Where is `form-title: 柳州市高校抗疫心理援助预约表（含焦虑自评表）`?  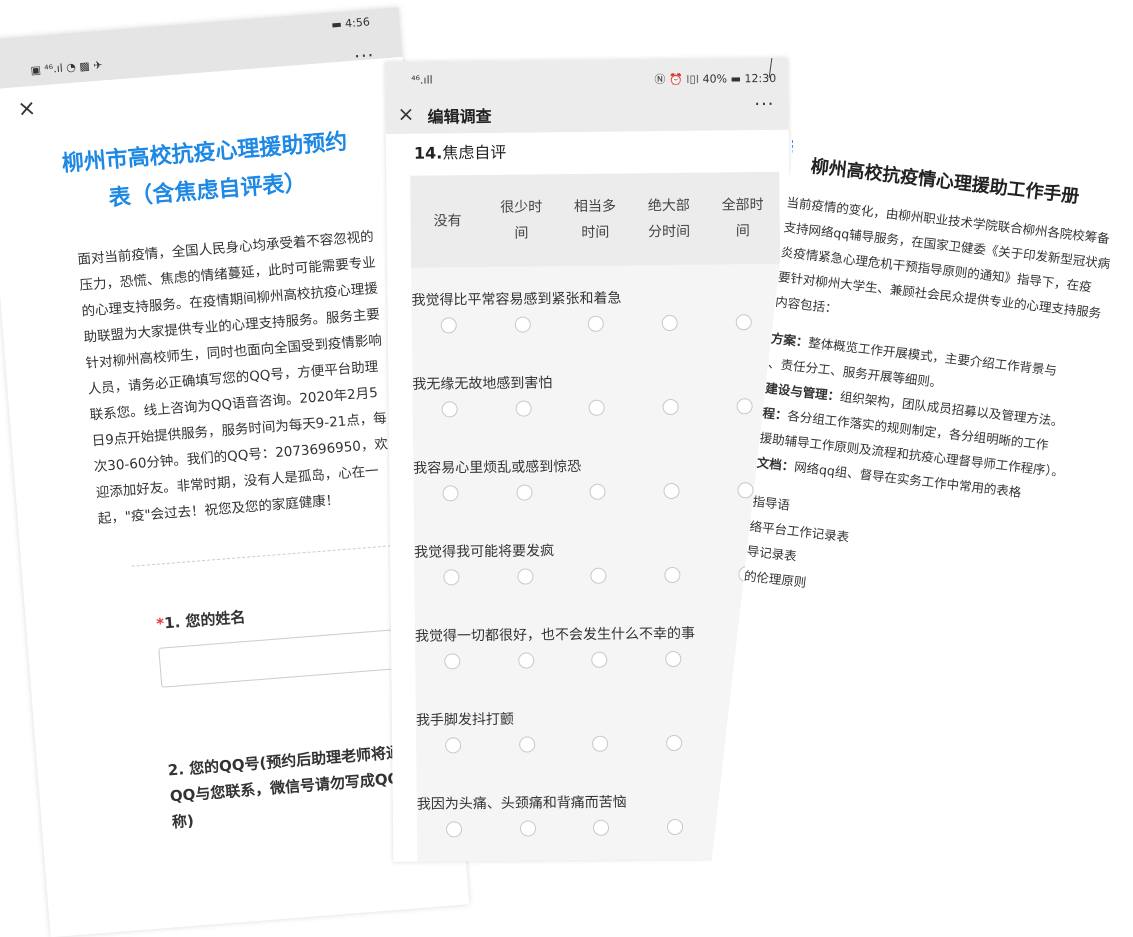
form-title: 柳州市高校抗疫心理援助预约表（含焦虑自评表） is located at coordinates (205, 170).